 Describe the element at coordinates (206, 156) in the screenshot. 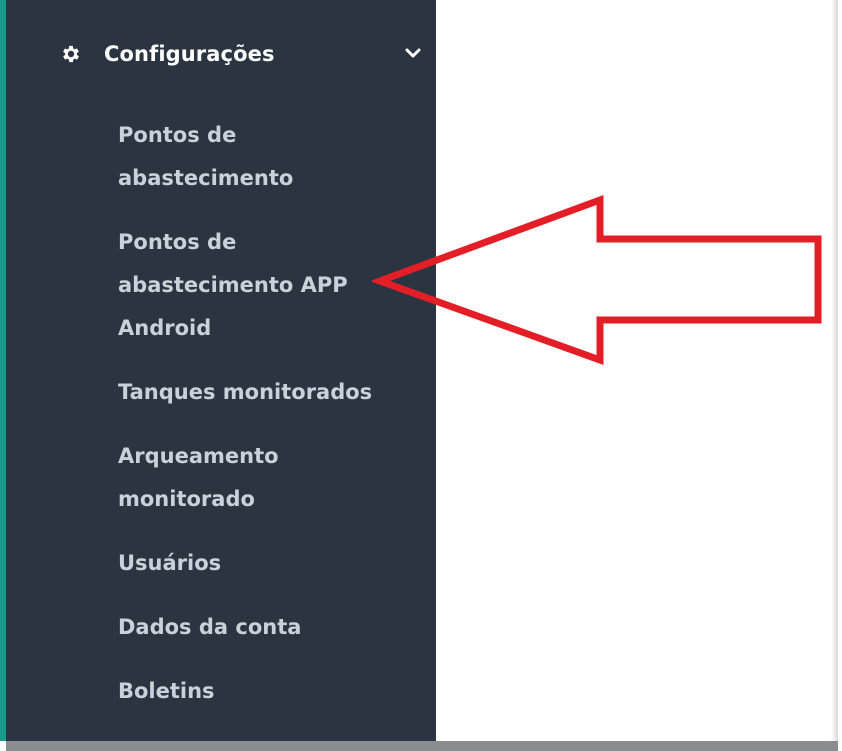

I see `menu-item-label: Pontos de abastecimento` at that location.